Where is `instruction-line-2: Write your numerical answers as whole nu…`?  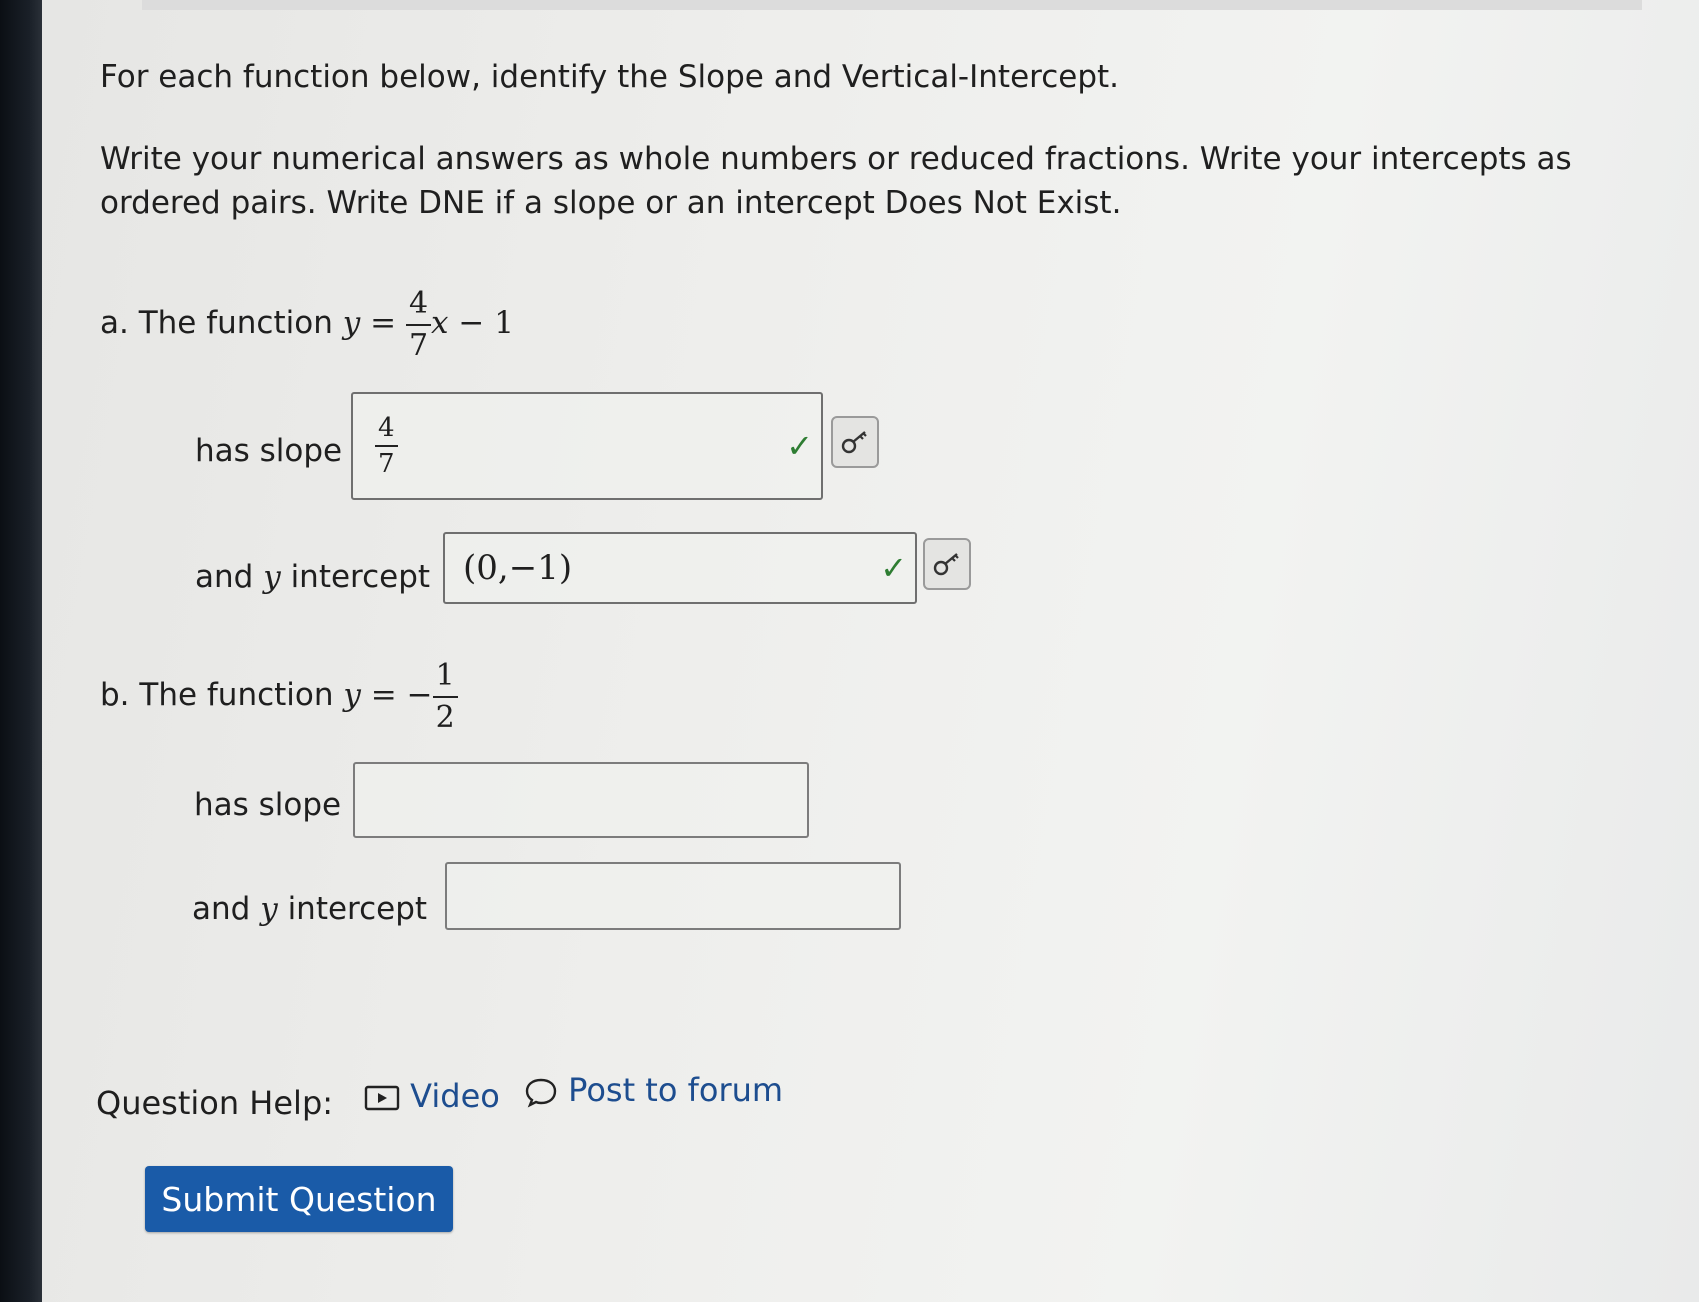
instruction-line-2: Write your numerical answers as whole nu… is located at coordinates (836, 159).